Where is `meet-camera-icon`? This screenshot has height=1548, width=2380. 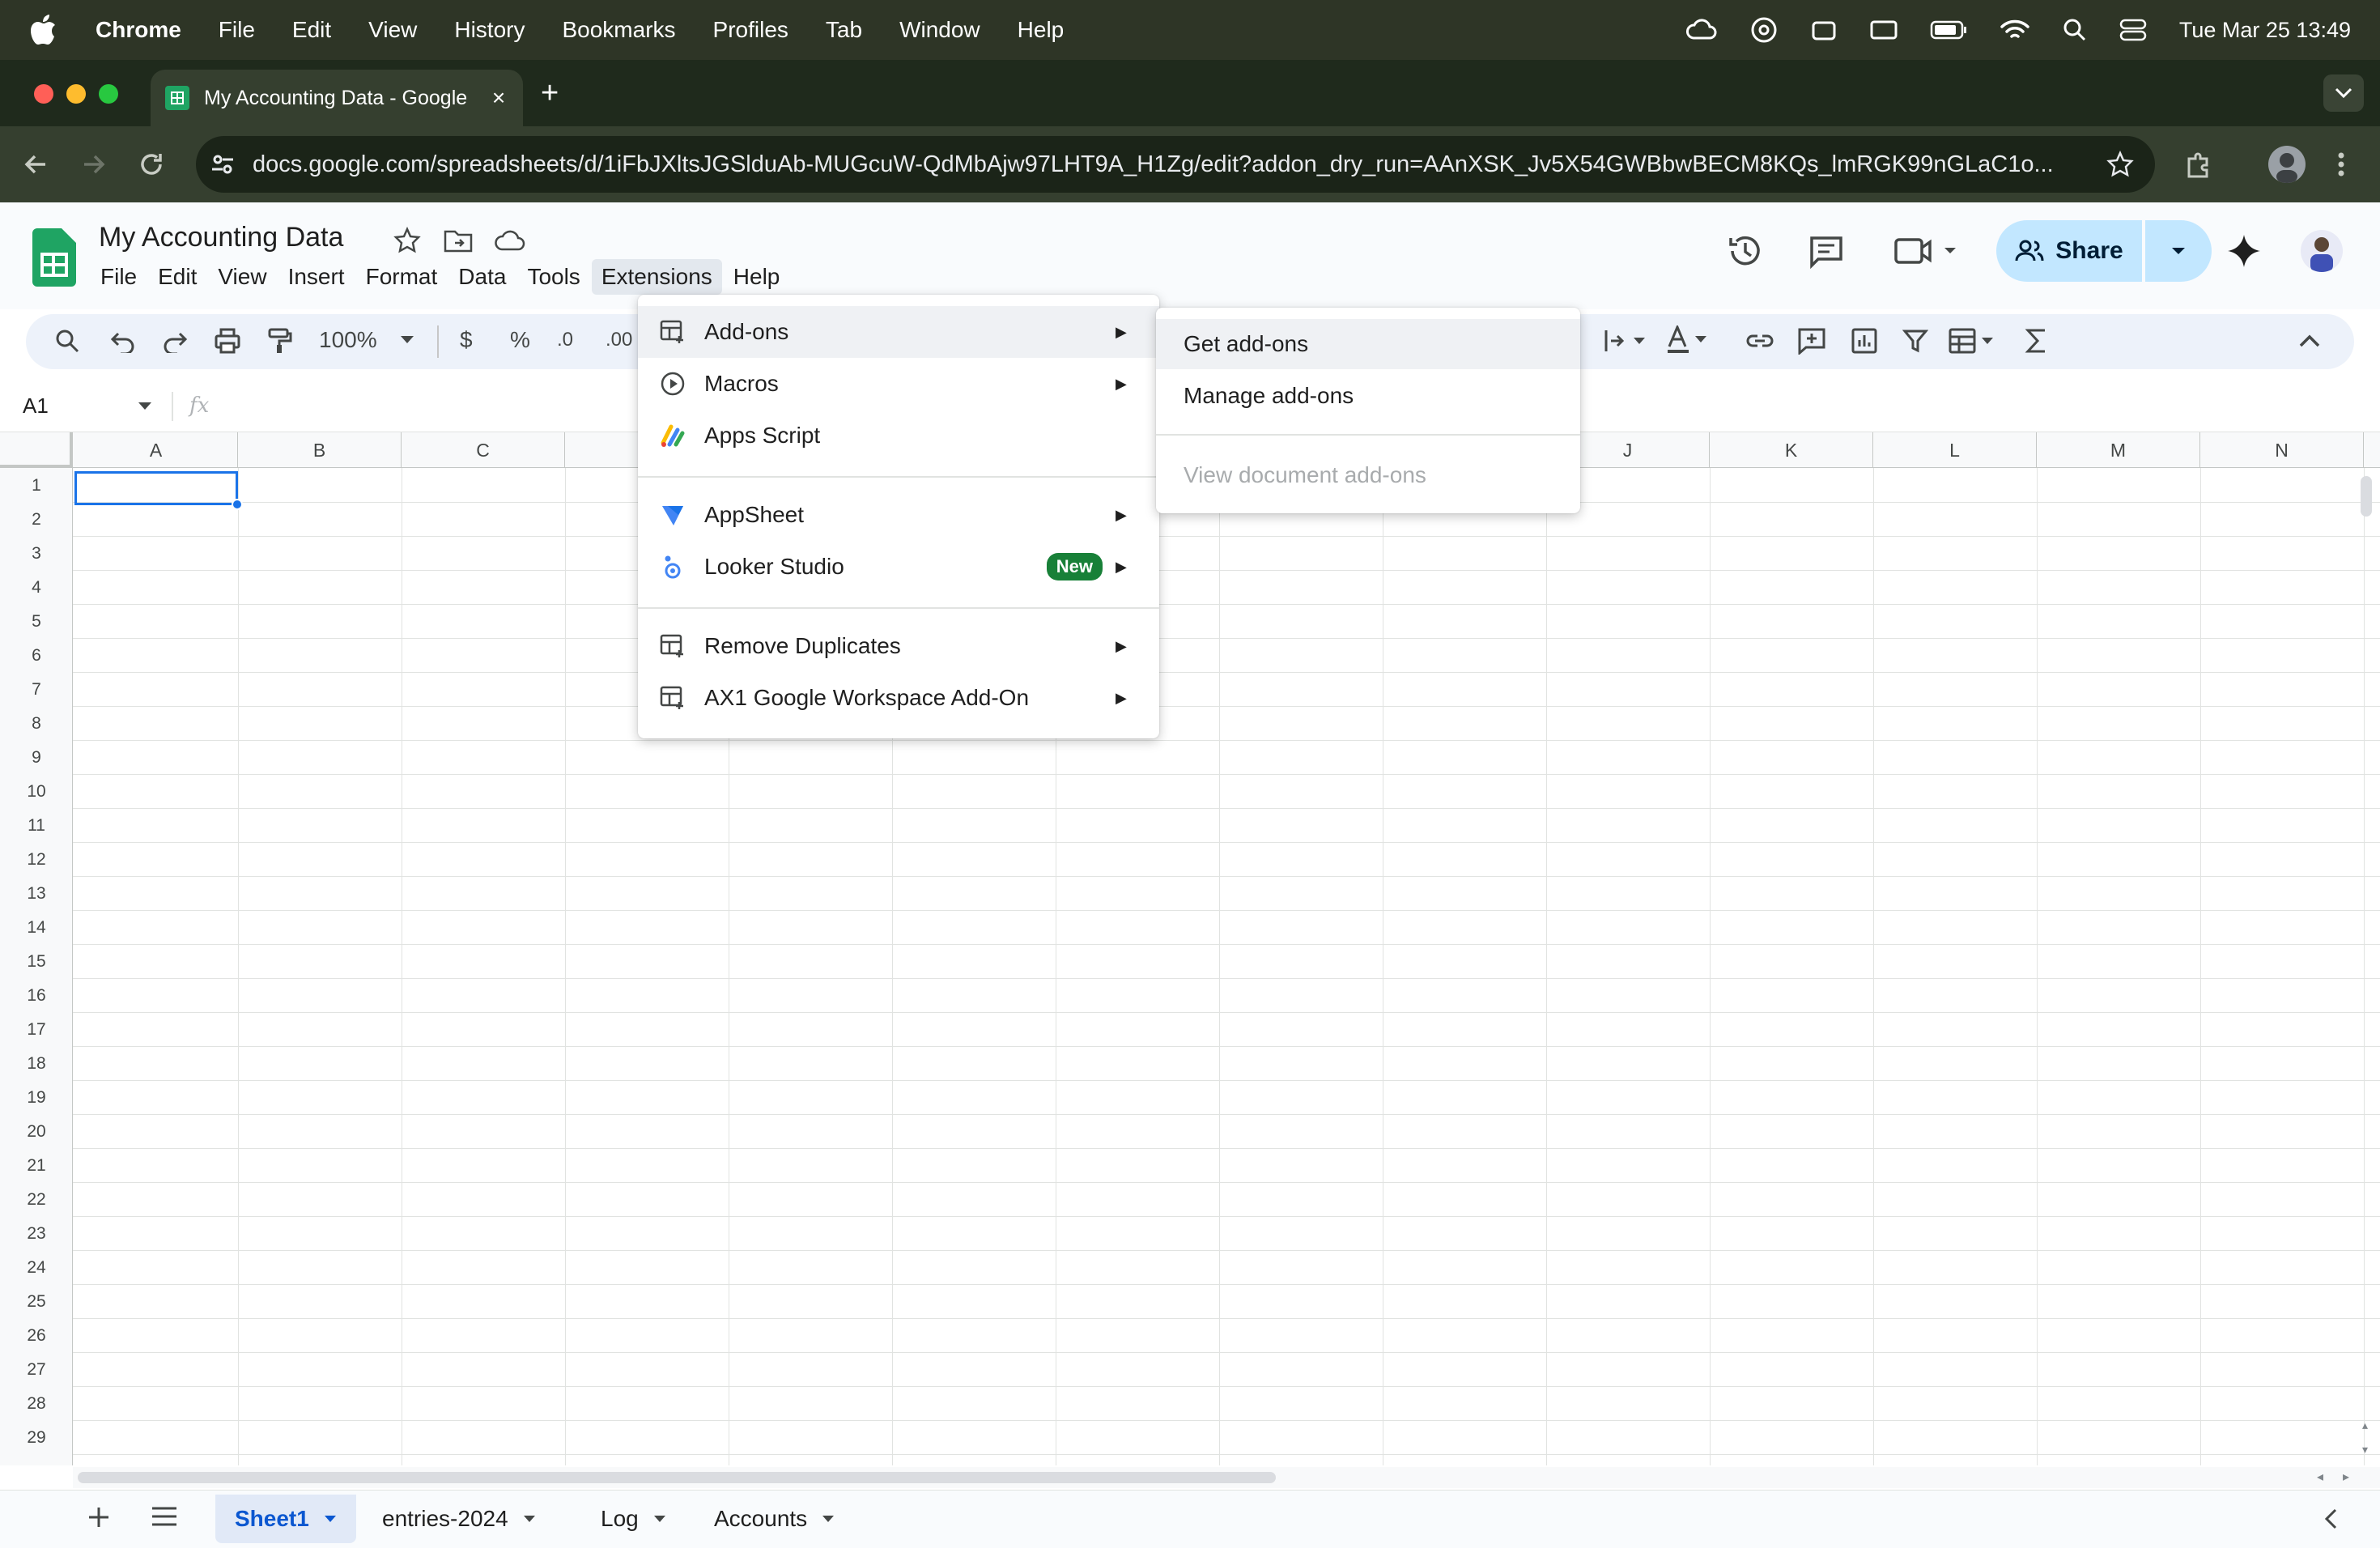 meet-camera-icon is located at coordinates (1931, 251).